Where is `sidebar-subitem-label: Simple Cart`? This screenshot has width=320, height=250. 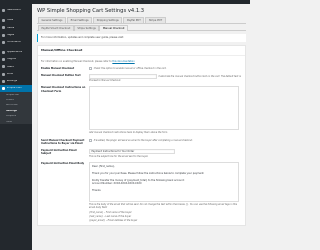 sidebar-subitem-label: Simple Cart is located at coordinates (13, 94).